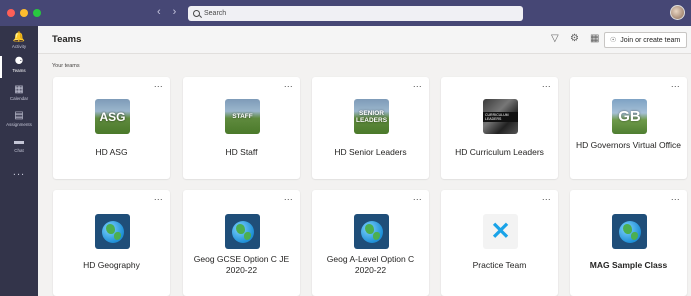 The height and width of the screenshot is (296, 691). I want to click on team-card: ... SENIOR LEADERS HD Senior Leaders, so click(370, 128).